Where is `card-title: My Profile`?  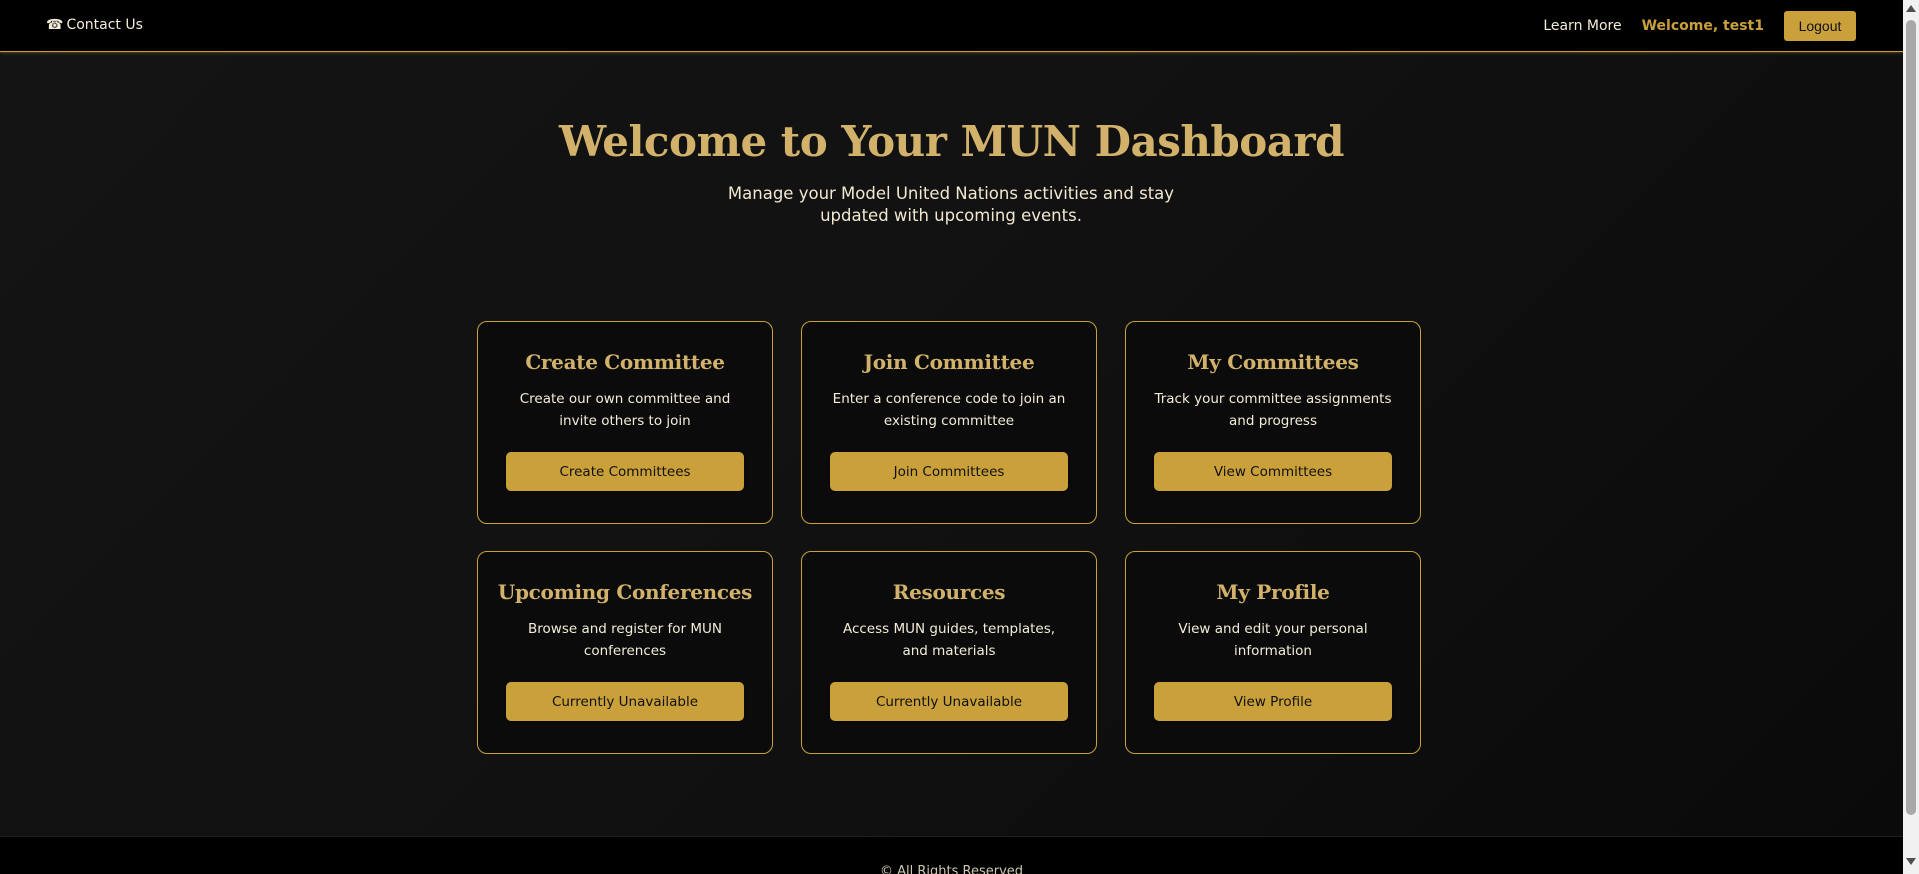
card-title: My Profile is located at coordinates (1273, 592).